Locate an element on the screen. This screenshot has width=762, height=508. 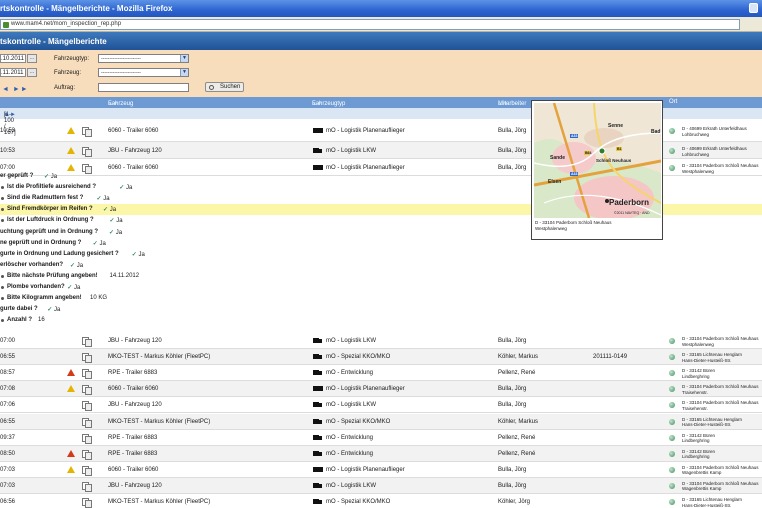
row-employee: Köhler, Markus is located at coordinates (518, 357).